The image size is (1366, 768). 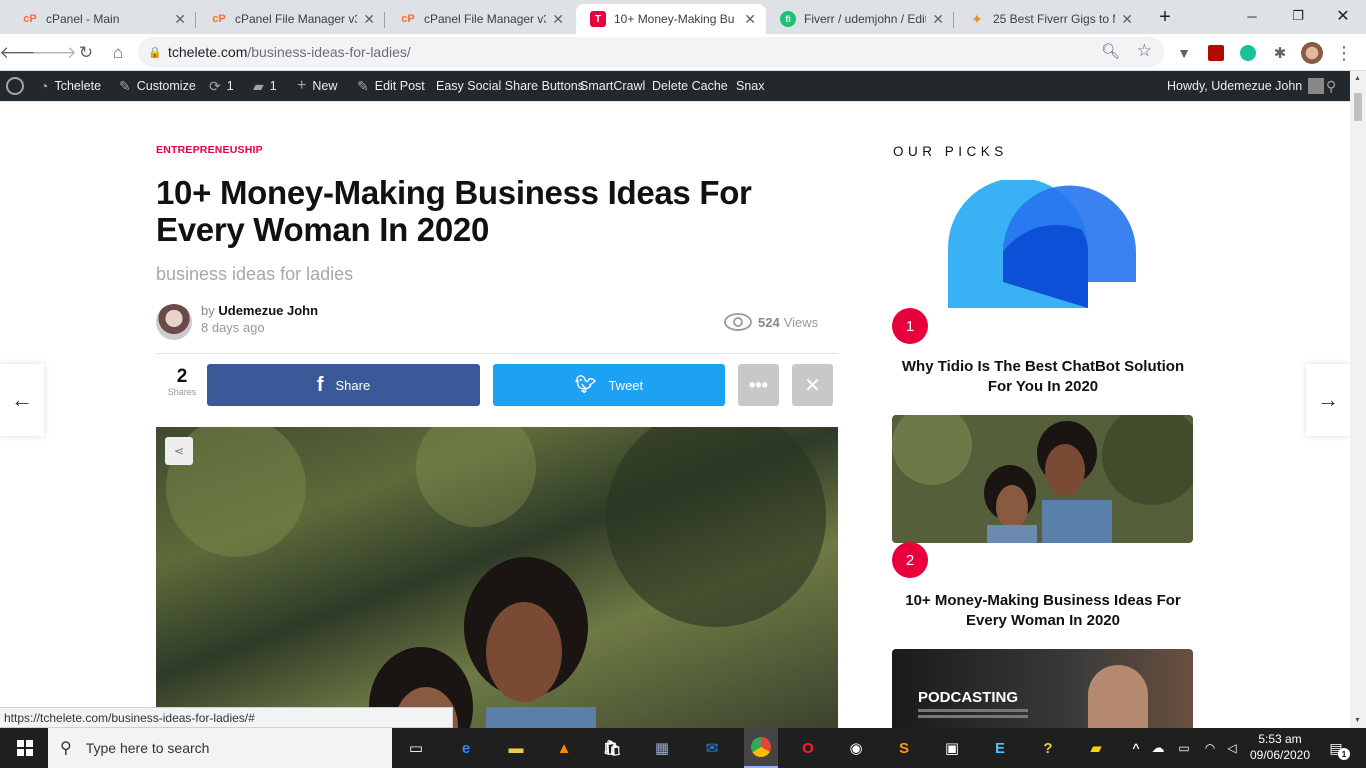 I want to click on tab-fiverr: fi Fiverr / udemjohn / Edit ✕, so click(x=860, y=19).